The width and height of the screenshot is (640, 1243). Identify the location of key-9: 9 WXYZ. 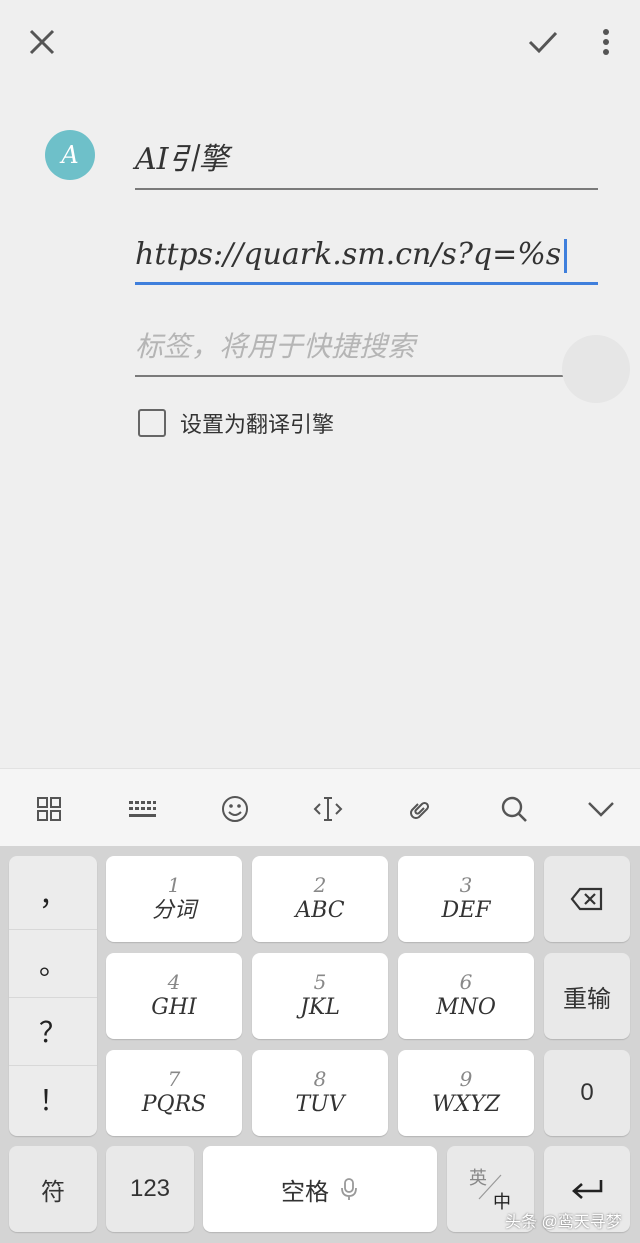
(466, 1093).